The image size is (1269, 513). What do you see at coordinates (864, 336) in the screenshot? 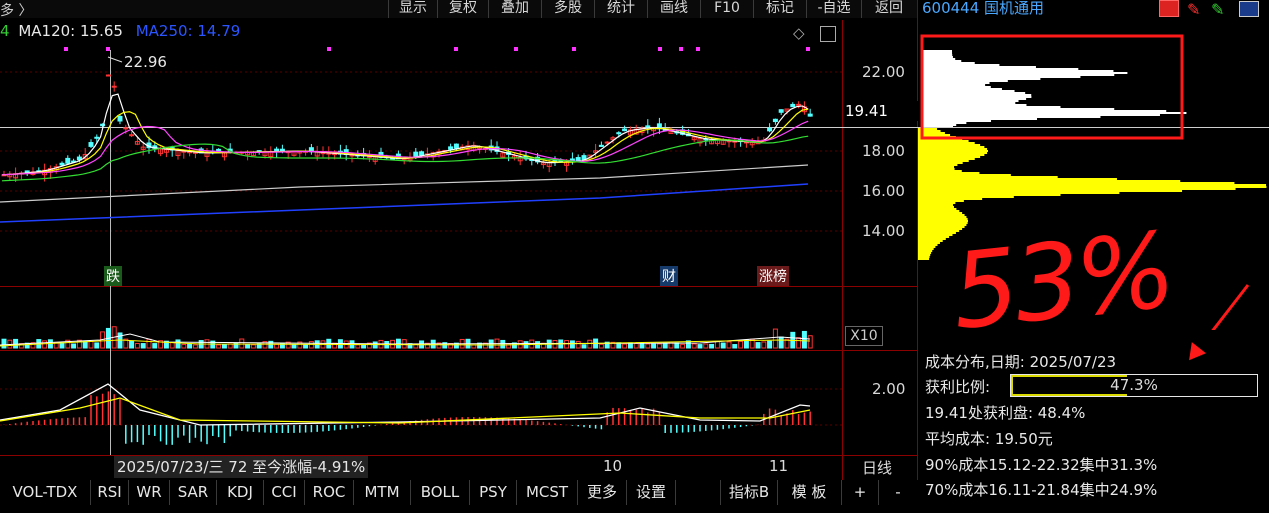
I see `volume-multiplier: X10` at bounding box center [864, 336].